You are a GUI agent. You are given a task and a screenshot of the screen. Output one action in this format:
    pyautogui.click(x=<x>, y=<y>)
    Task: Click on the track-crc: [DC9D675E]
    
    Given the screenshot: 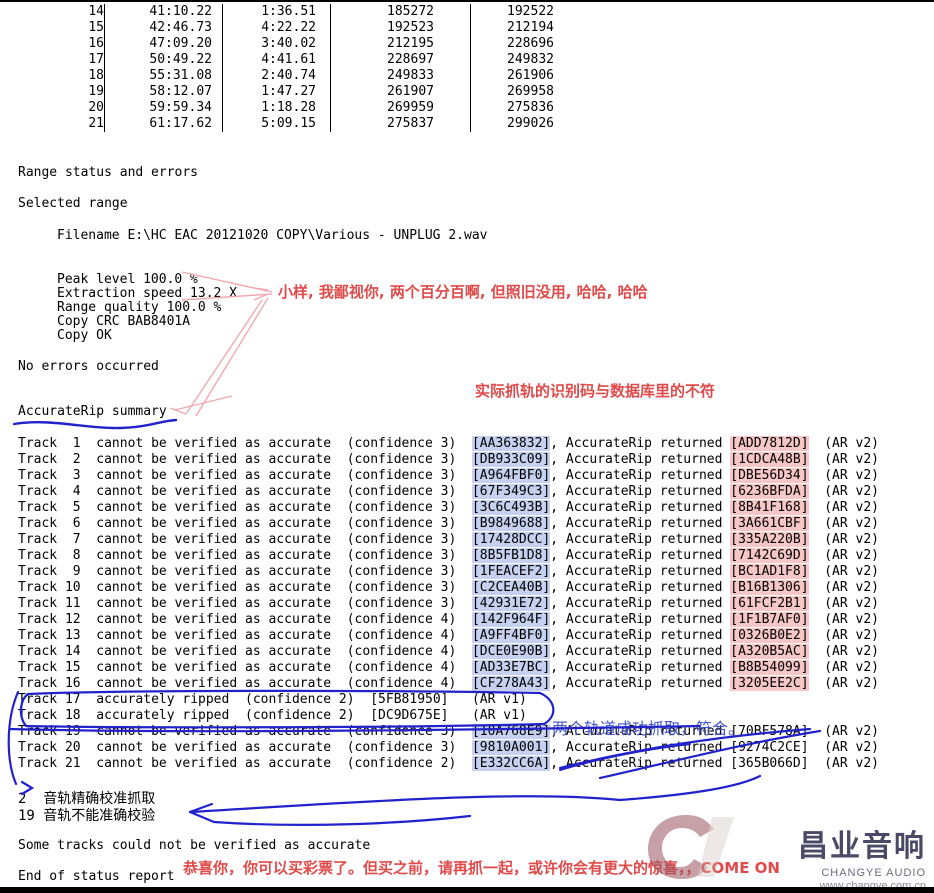 What is the action you would take?
    pyautogui.click(x=421, y=715)
    